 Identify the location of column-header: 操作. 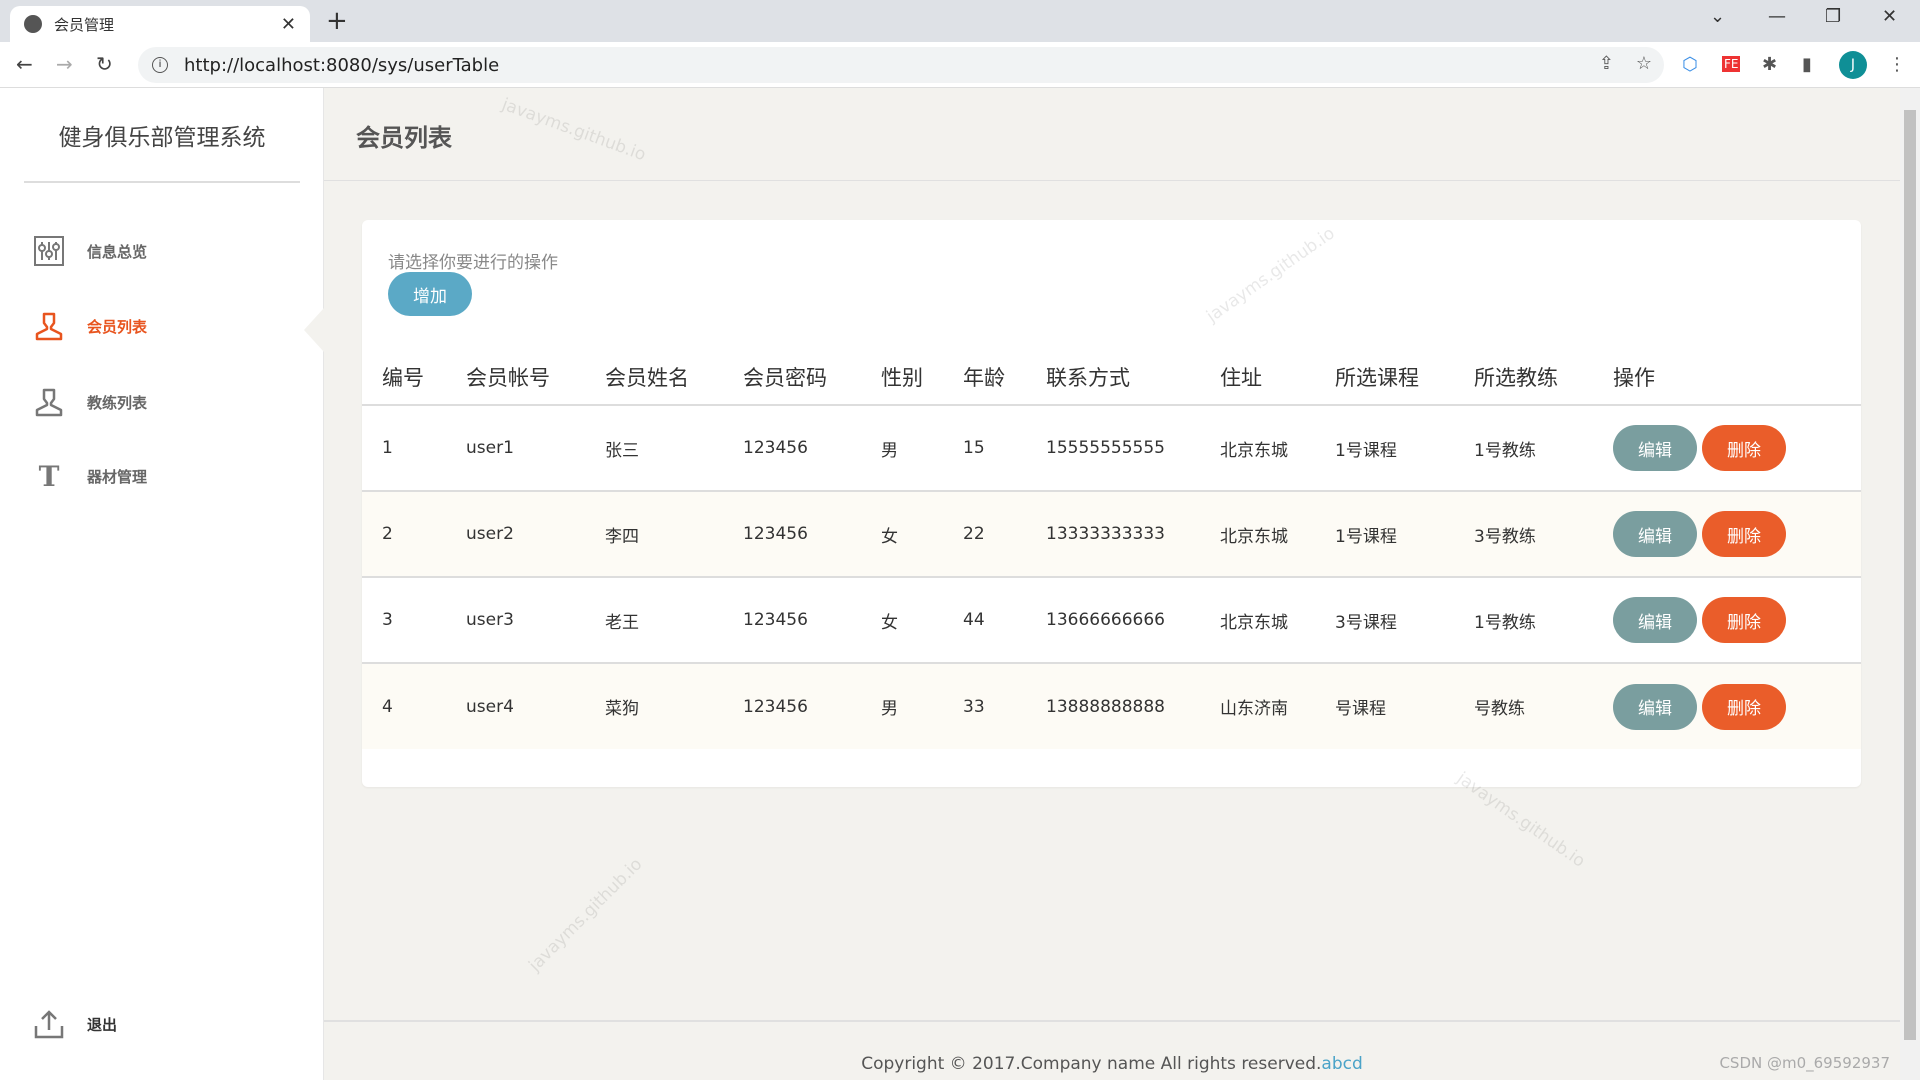
(1727, 378).